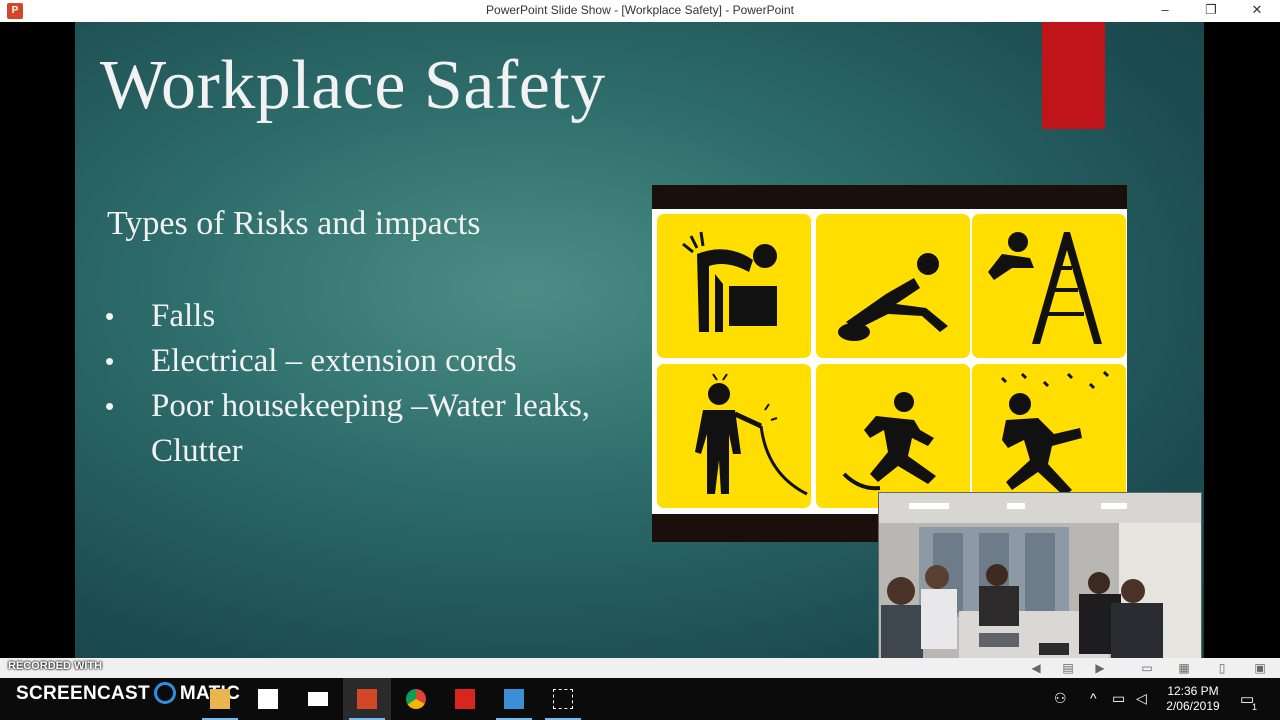 The image size is (1280, 720). I want to click on slide-title: Workplace Safety, so click(353, 85).